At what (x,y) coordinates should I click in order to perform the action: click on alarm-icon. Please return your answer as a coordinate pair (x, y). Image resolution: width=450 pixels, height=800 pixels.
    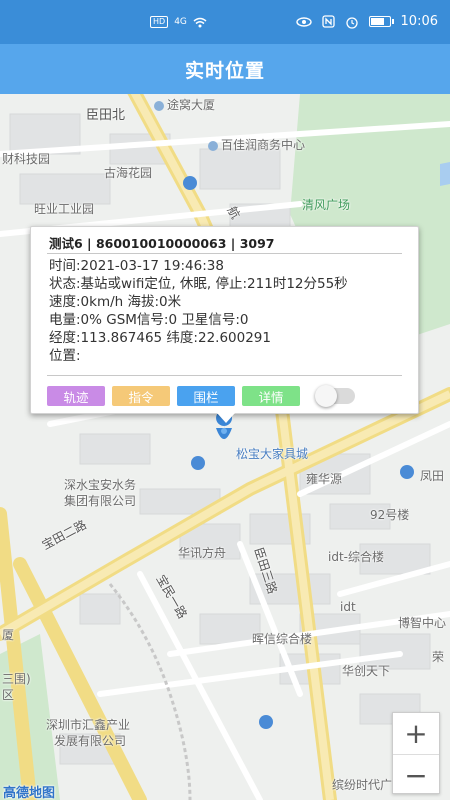
    Looking at the image, I should click on (351, 22).